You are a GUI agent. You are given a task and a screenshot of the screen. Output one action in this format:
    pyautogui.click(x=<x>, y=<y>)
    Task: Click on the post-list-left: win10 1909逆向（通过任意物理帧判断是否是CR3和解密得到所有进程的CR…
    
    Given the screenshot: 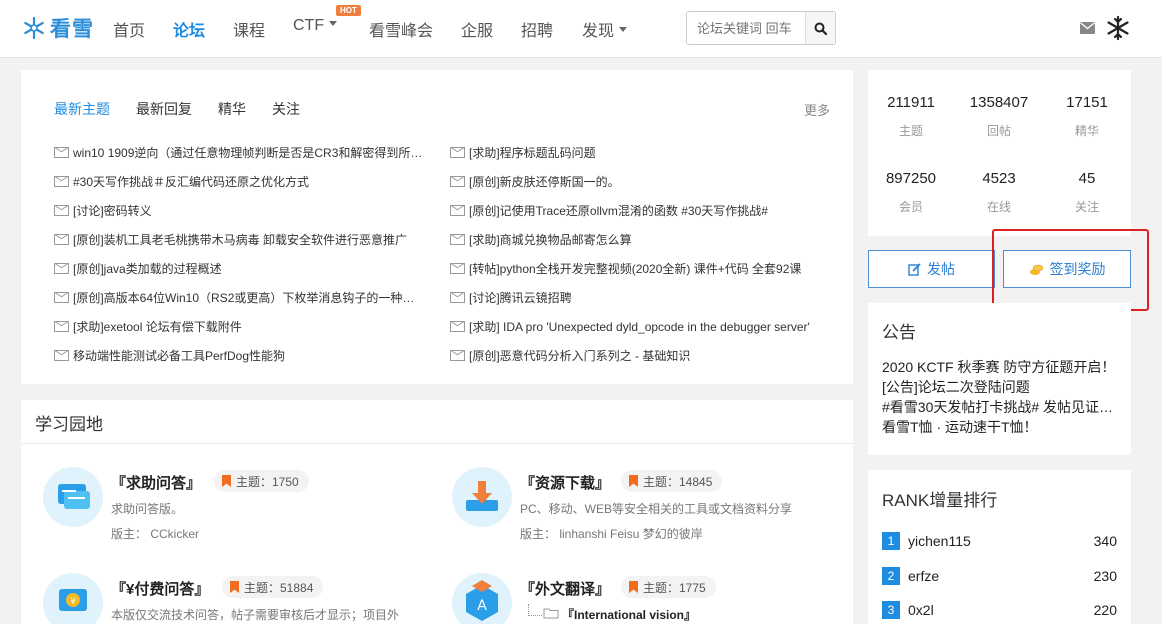 What is the action you would take?
    pyautogui.click(x=240, y=254)
    